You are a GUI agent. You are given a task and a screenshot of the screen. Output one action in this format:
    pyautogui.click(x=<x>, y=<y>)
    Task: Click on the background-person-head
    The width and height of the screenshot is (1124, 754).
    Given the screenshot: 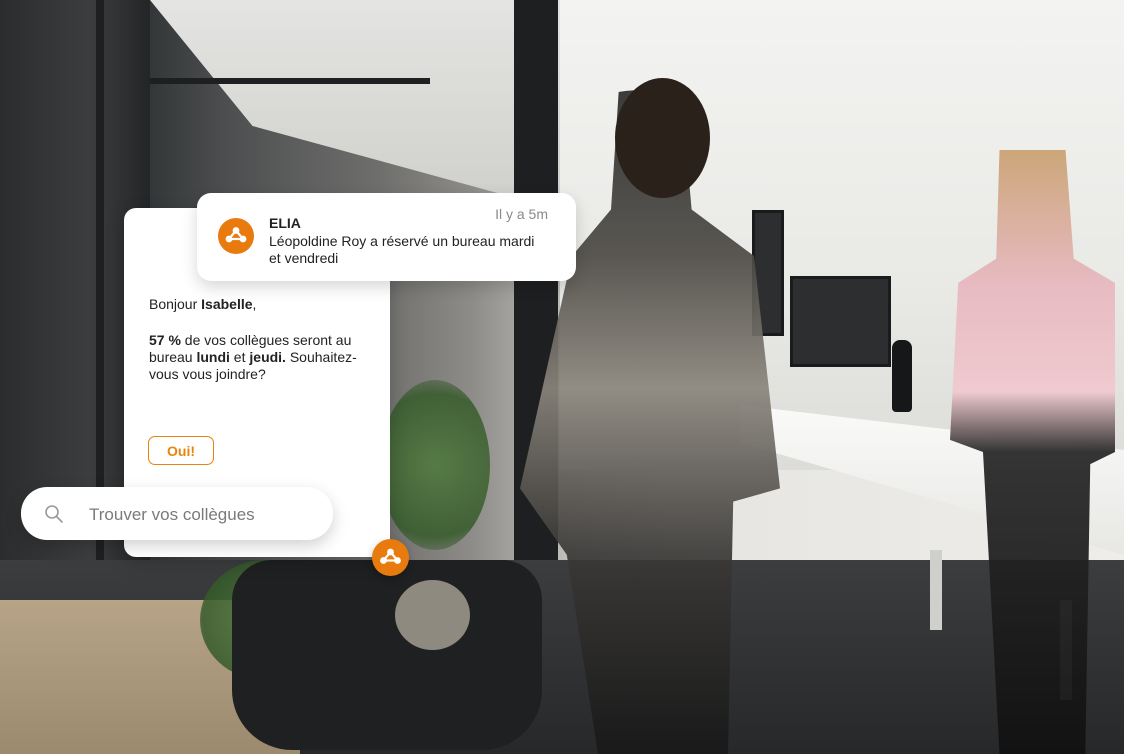 What is the action you would take?
    pyautogui.click(x=662, y=138)
    